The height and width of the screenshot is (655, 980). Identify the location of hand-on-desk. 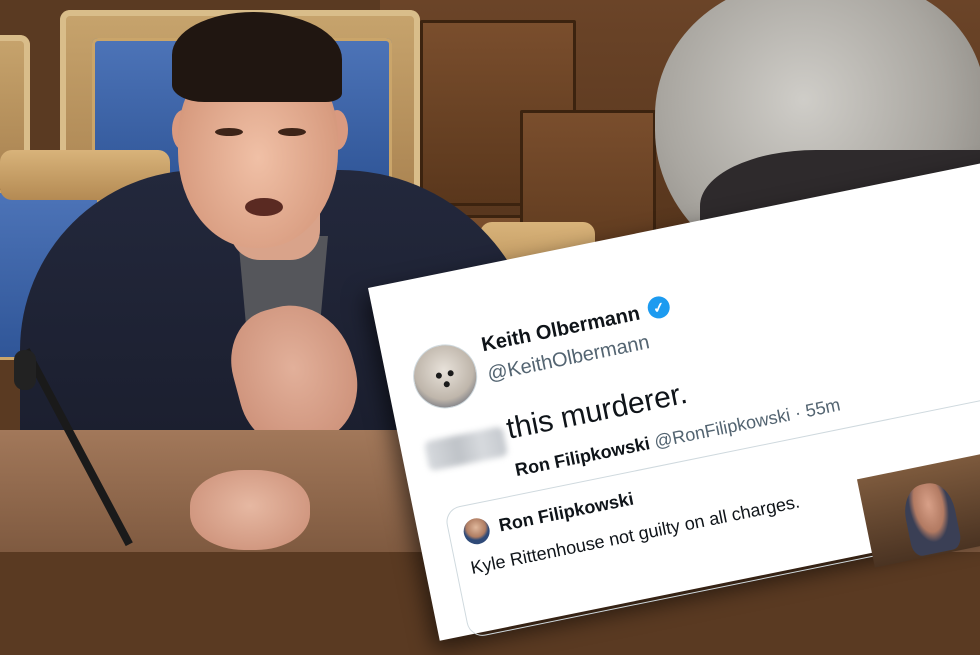
(250, 510).